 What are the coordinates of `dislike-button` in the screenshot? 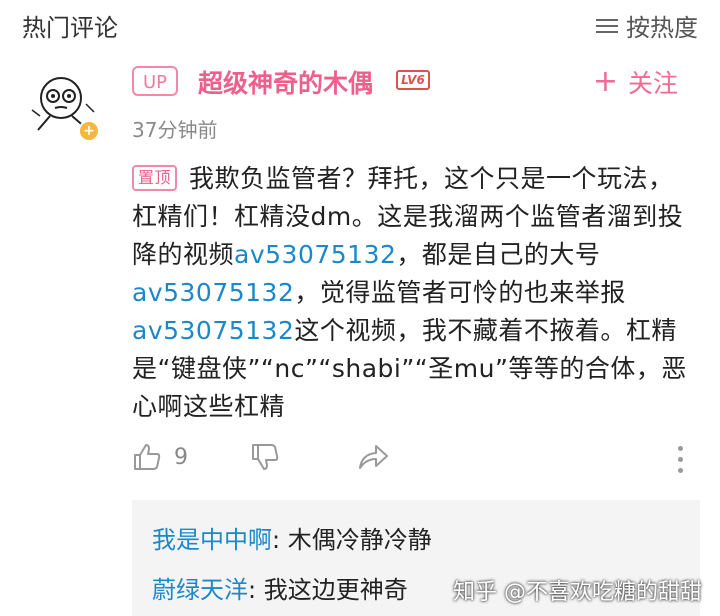 It's located at (265, 457).